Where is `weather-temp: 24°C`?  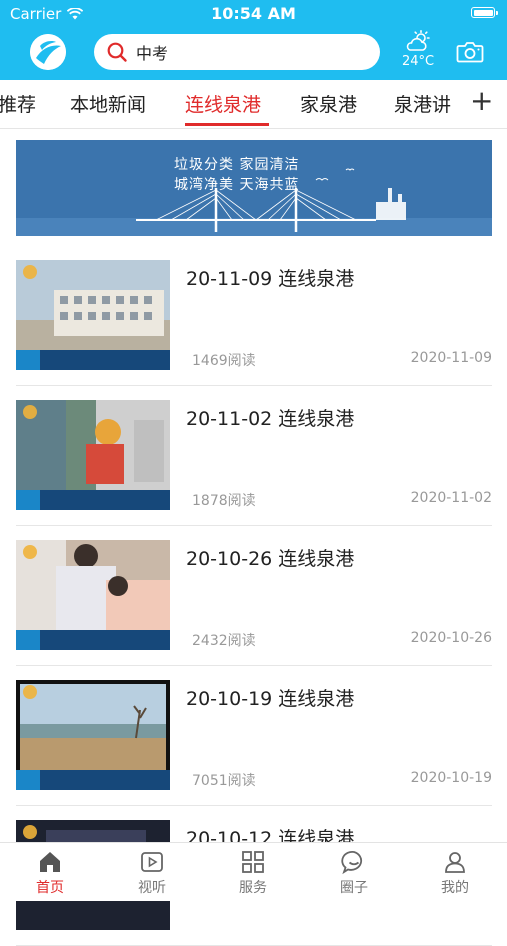 weather-temp: 24°C is located at coordinates (418, 61).